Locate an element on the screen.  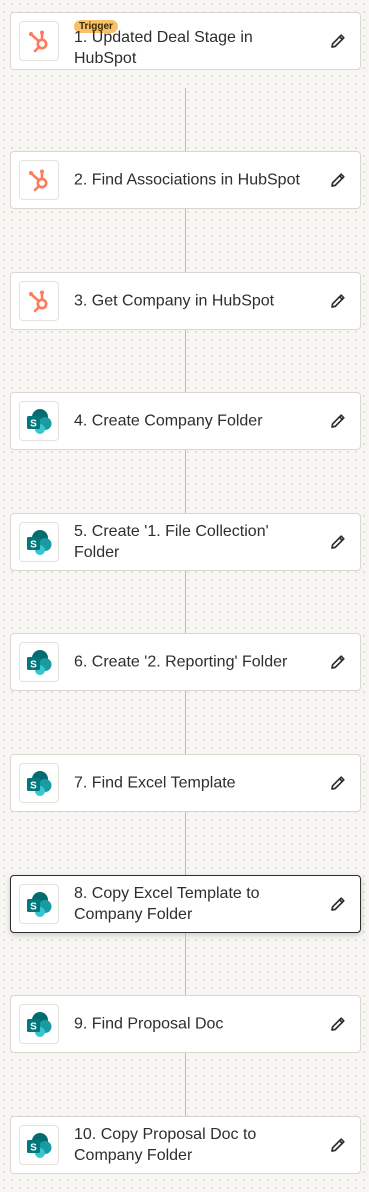
step-7-card: S 7. Find Excel Template is located at coordinates (185, 783).